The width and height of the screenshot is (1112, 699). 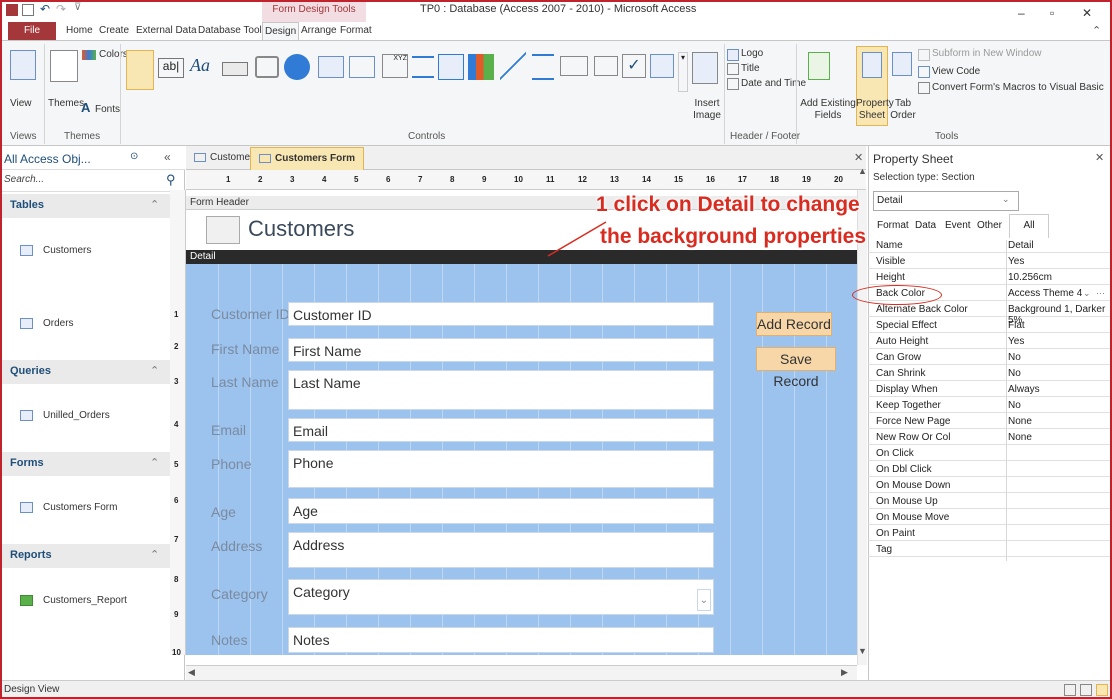 What do you see at coordinates (21, 103) in the screenshot?
I see `view-label: View` at bounding box center [21, 103].